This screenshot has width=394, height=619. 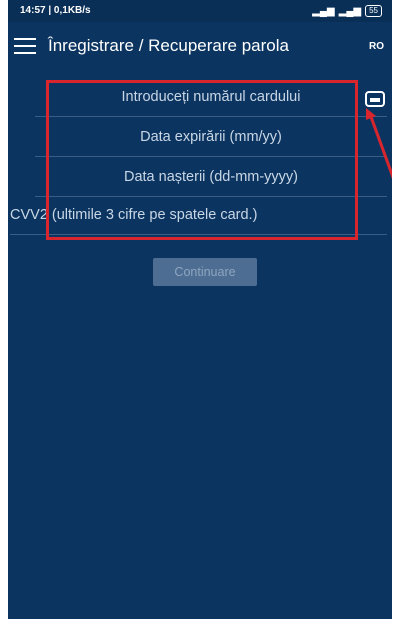 What do you see at coordinates (25, 47) in the screenshot?
I see `hamburger-menu-icon` at bounding box center [25, 47].